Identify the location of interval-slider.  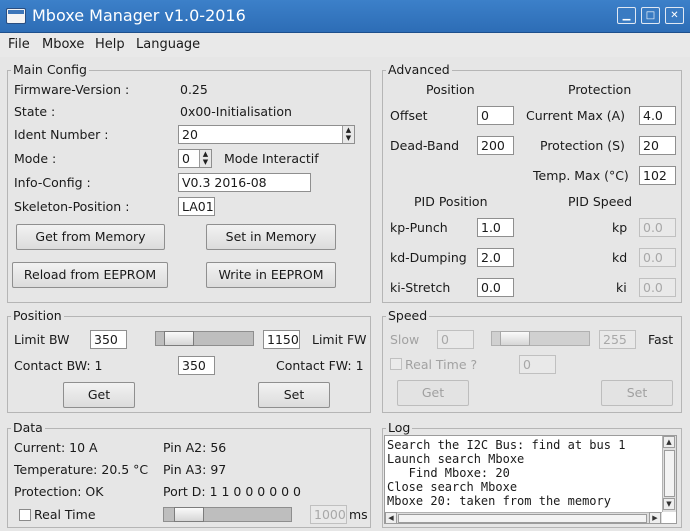
(227, 514).